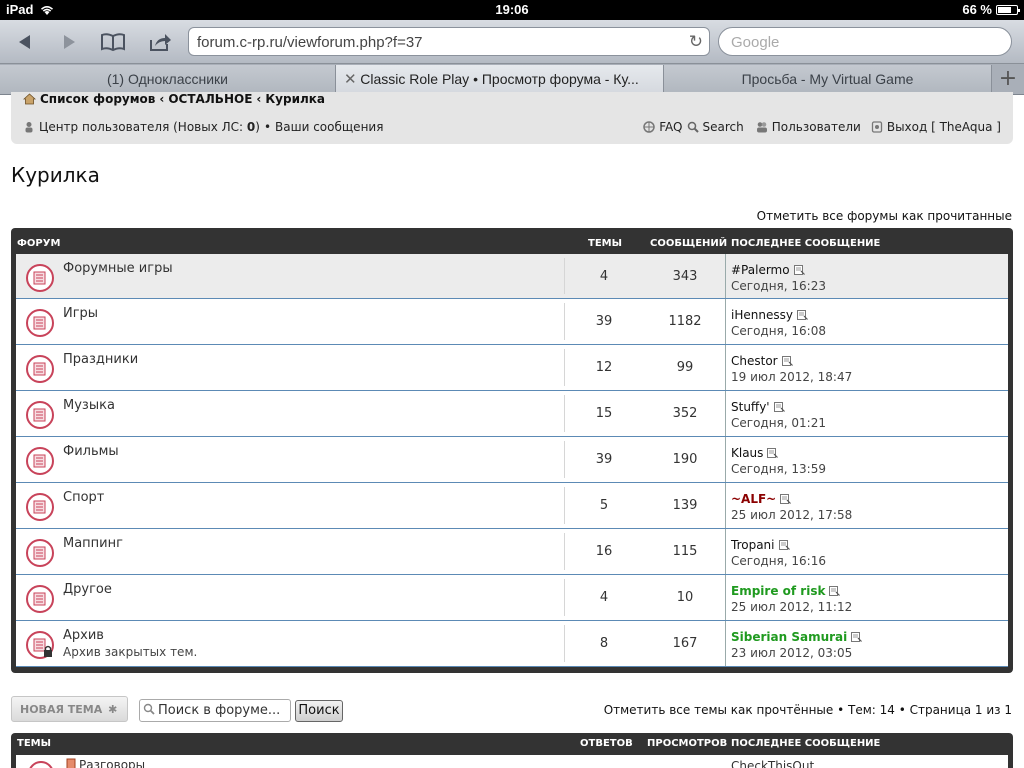 This screenshot has width=1024, height=768. Describe the element at coordinates (61, 709) in the screenshot. I see `new-topic-label: НОВАЯ ТЕМА` at that location.